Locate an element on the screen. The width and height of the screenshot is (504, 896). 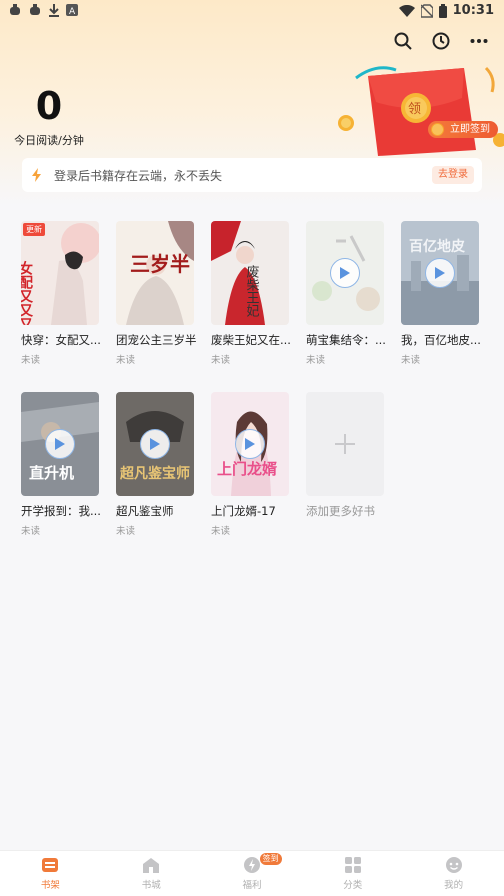
book-item: 直升机 开学报到：我... 未读 is located at coordinates (61, 464).